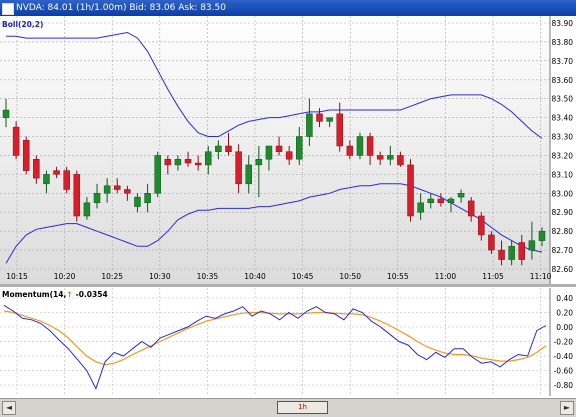 The image size is (576, 417). What do you see at coordinates (288, 285) in the screenshot?
I see `pane-divider` at bounding box center [288, 285].